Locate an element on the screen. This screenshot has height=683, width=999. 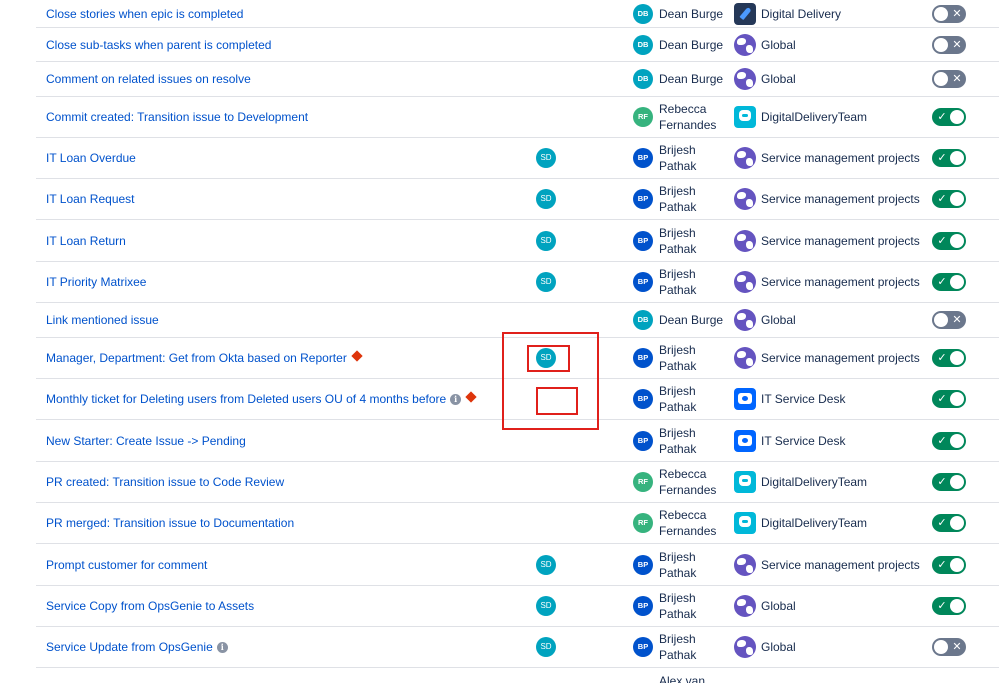
rule-name-link: New Starter: Create Issue -> Pending is located at coordinates (146, 441).